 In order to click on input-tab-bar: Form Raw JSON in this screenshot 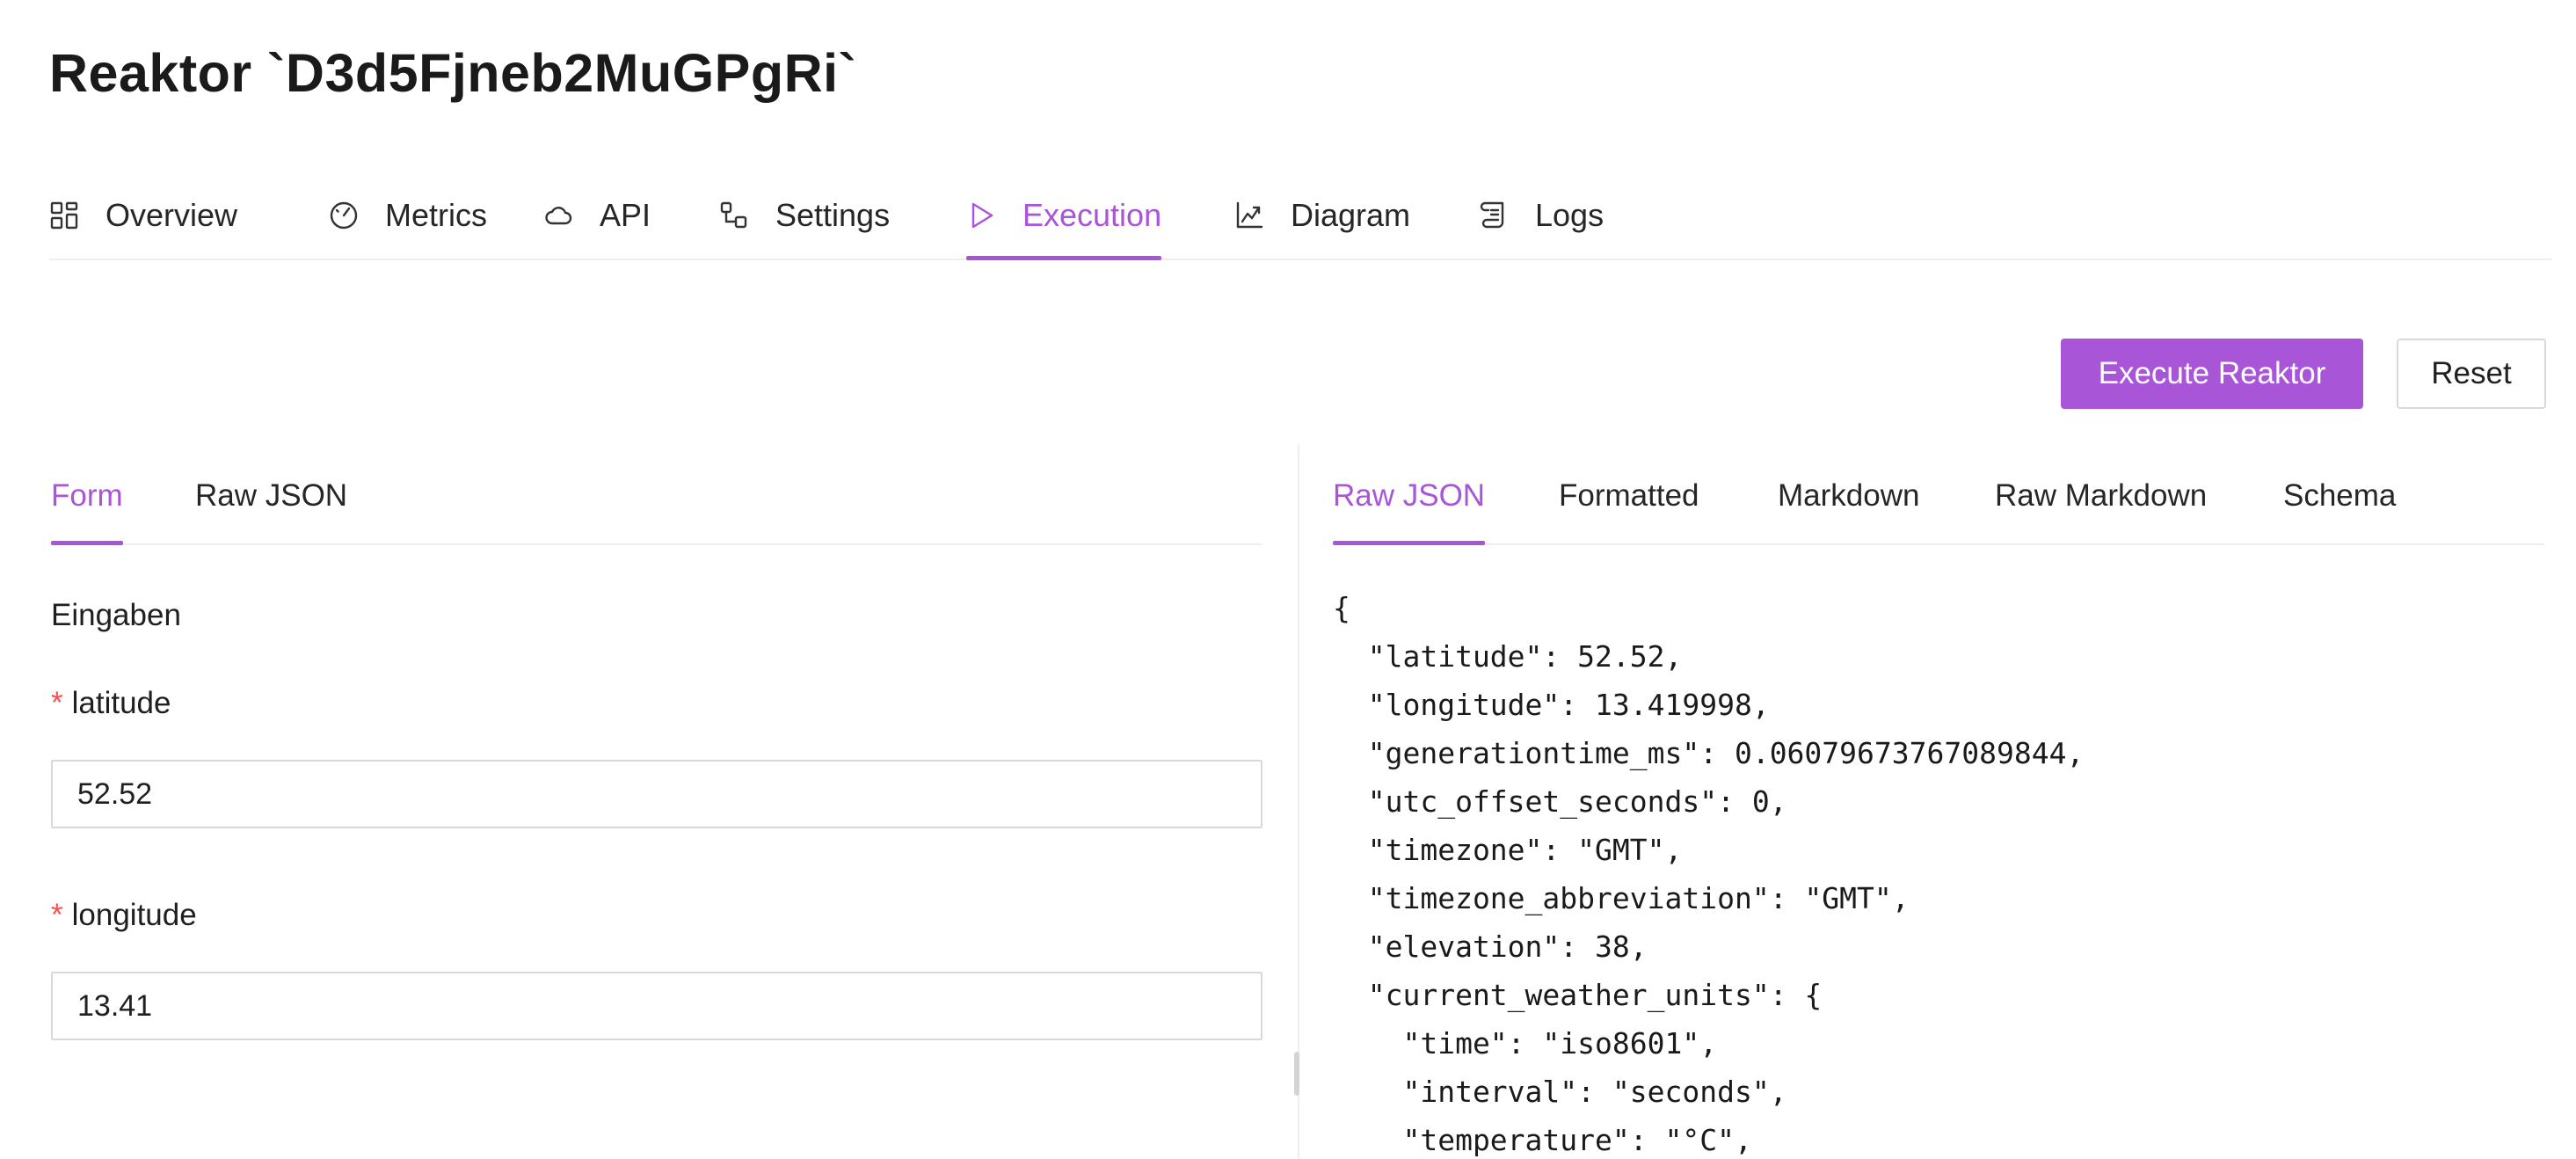, I will do `click(657, 508)`.